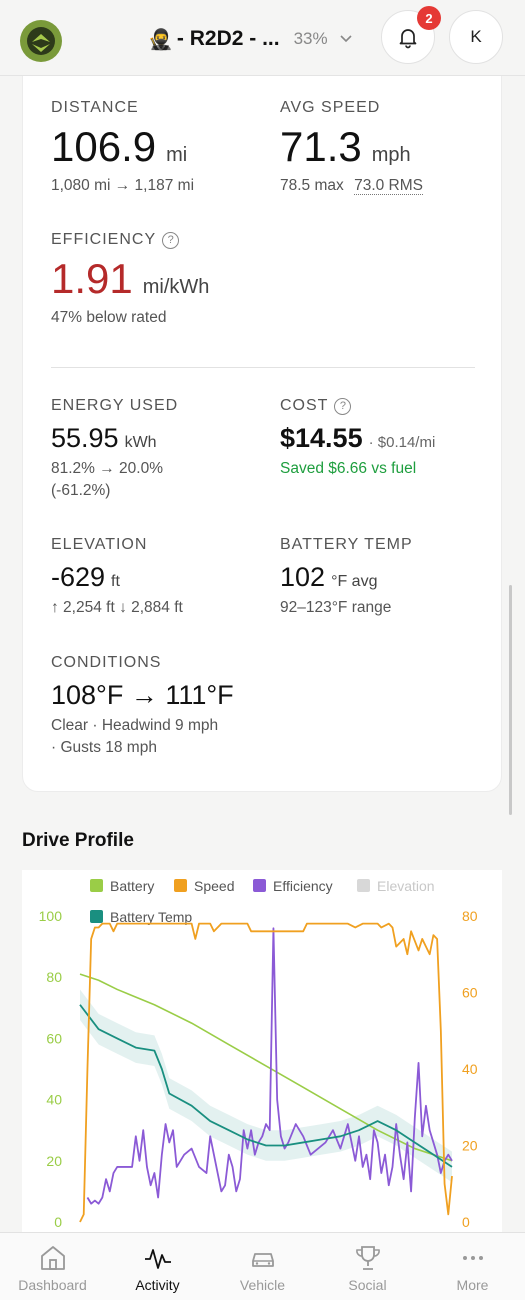  I want to click on conditions-value: 108°F → 111°F, so click(142, 695).